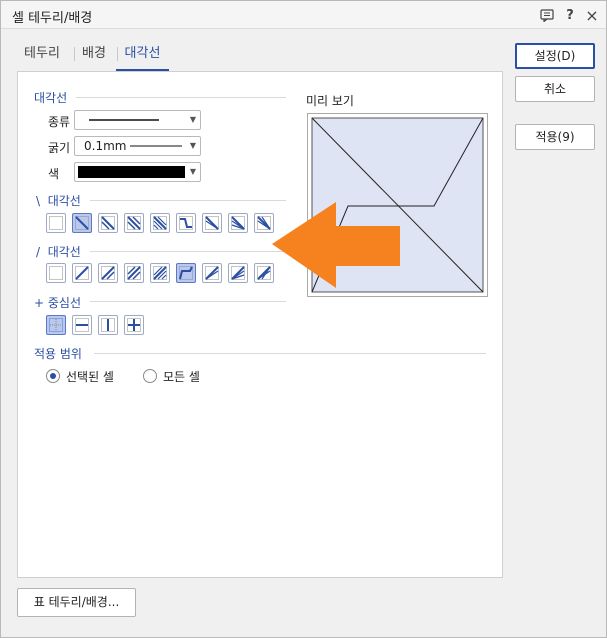  I want to click on slash-single-button, so click(82, 273).